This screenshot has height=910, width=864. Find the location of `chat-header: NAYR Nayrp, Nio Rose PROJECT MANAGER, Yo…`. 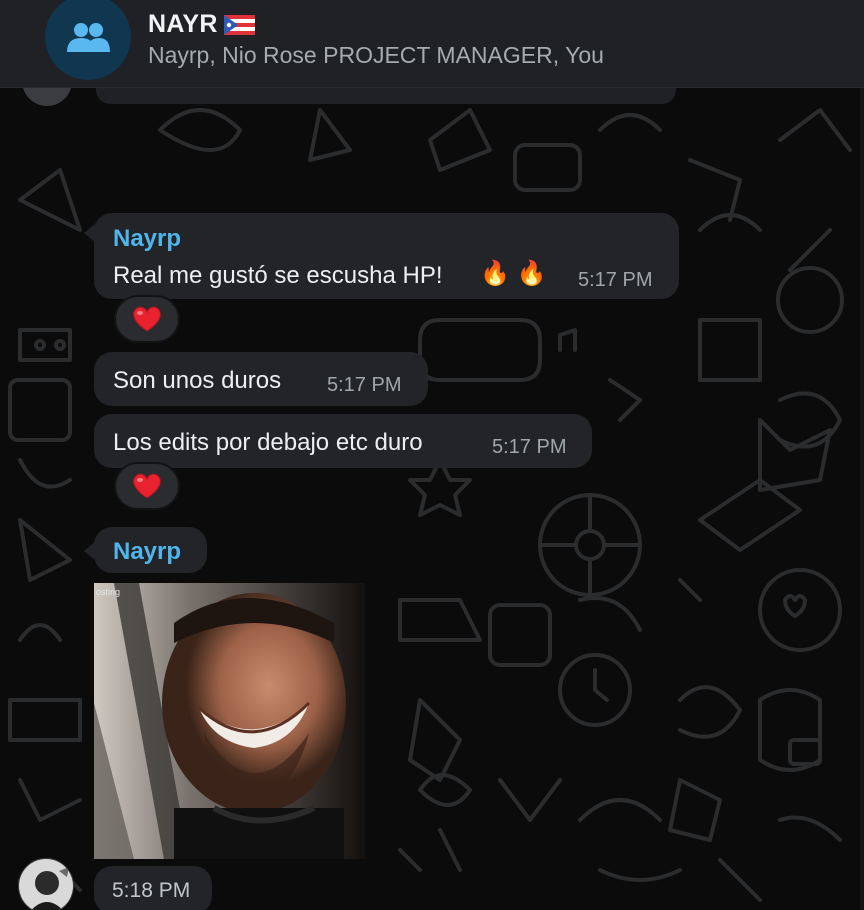

chat-header: NAYR Nayrp, Nio Rose PROJECT MANAGER, Yo… is located at coordinates (432, 44).